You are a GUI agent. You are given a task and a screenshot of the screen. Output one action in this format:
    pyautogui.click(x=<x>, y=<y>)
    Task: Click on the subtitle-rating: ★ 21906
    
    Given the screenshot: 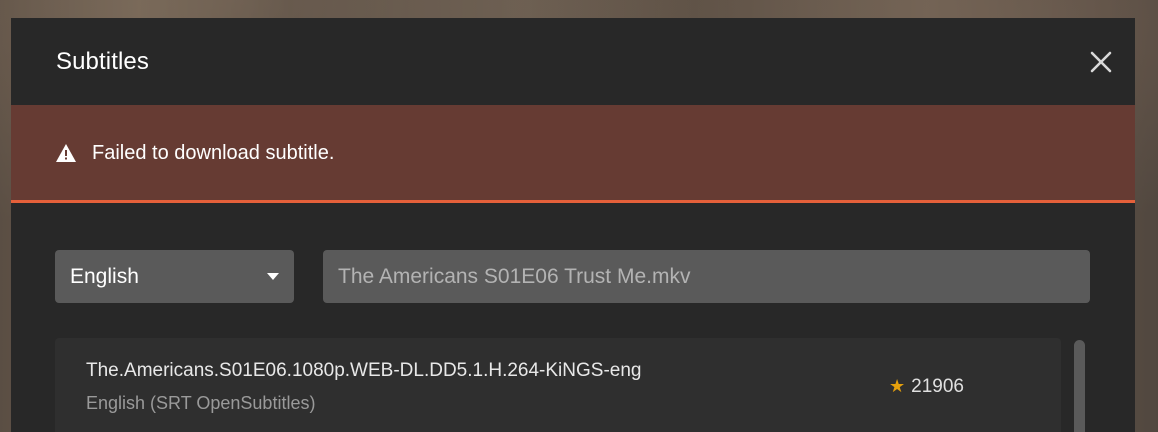 What is the action you would take?
    pyautogui.click(x=926, y=387)
    